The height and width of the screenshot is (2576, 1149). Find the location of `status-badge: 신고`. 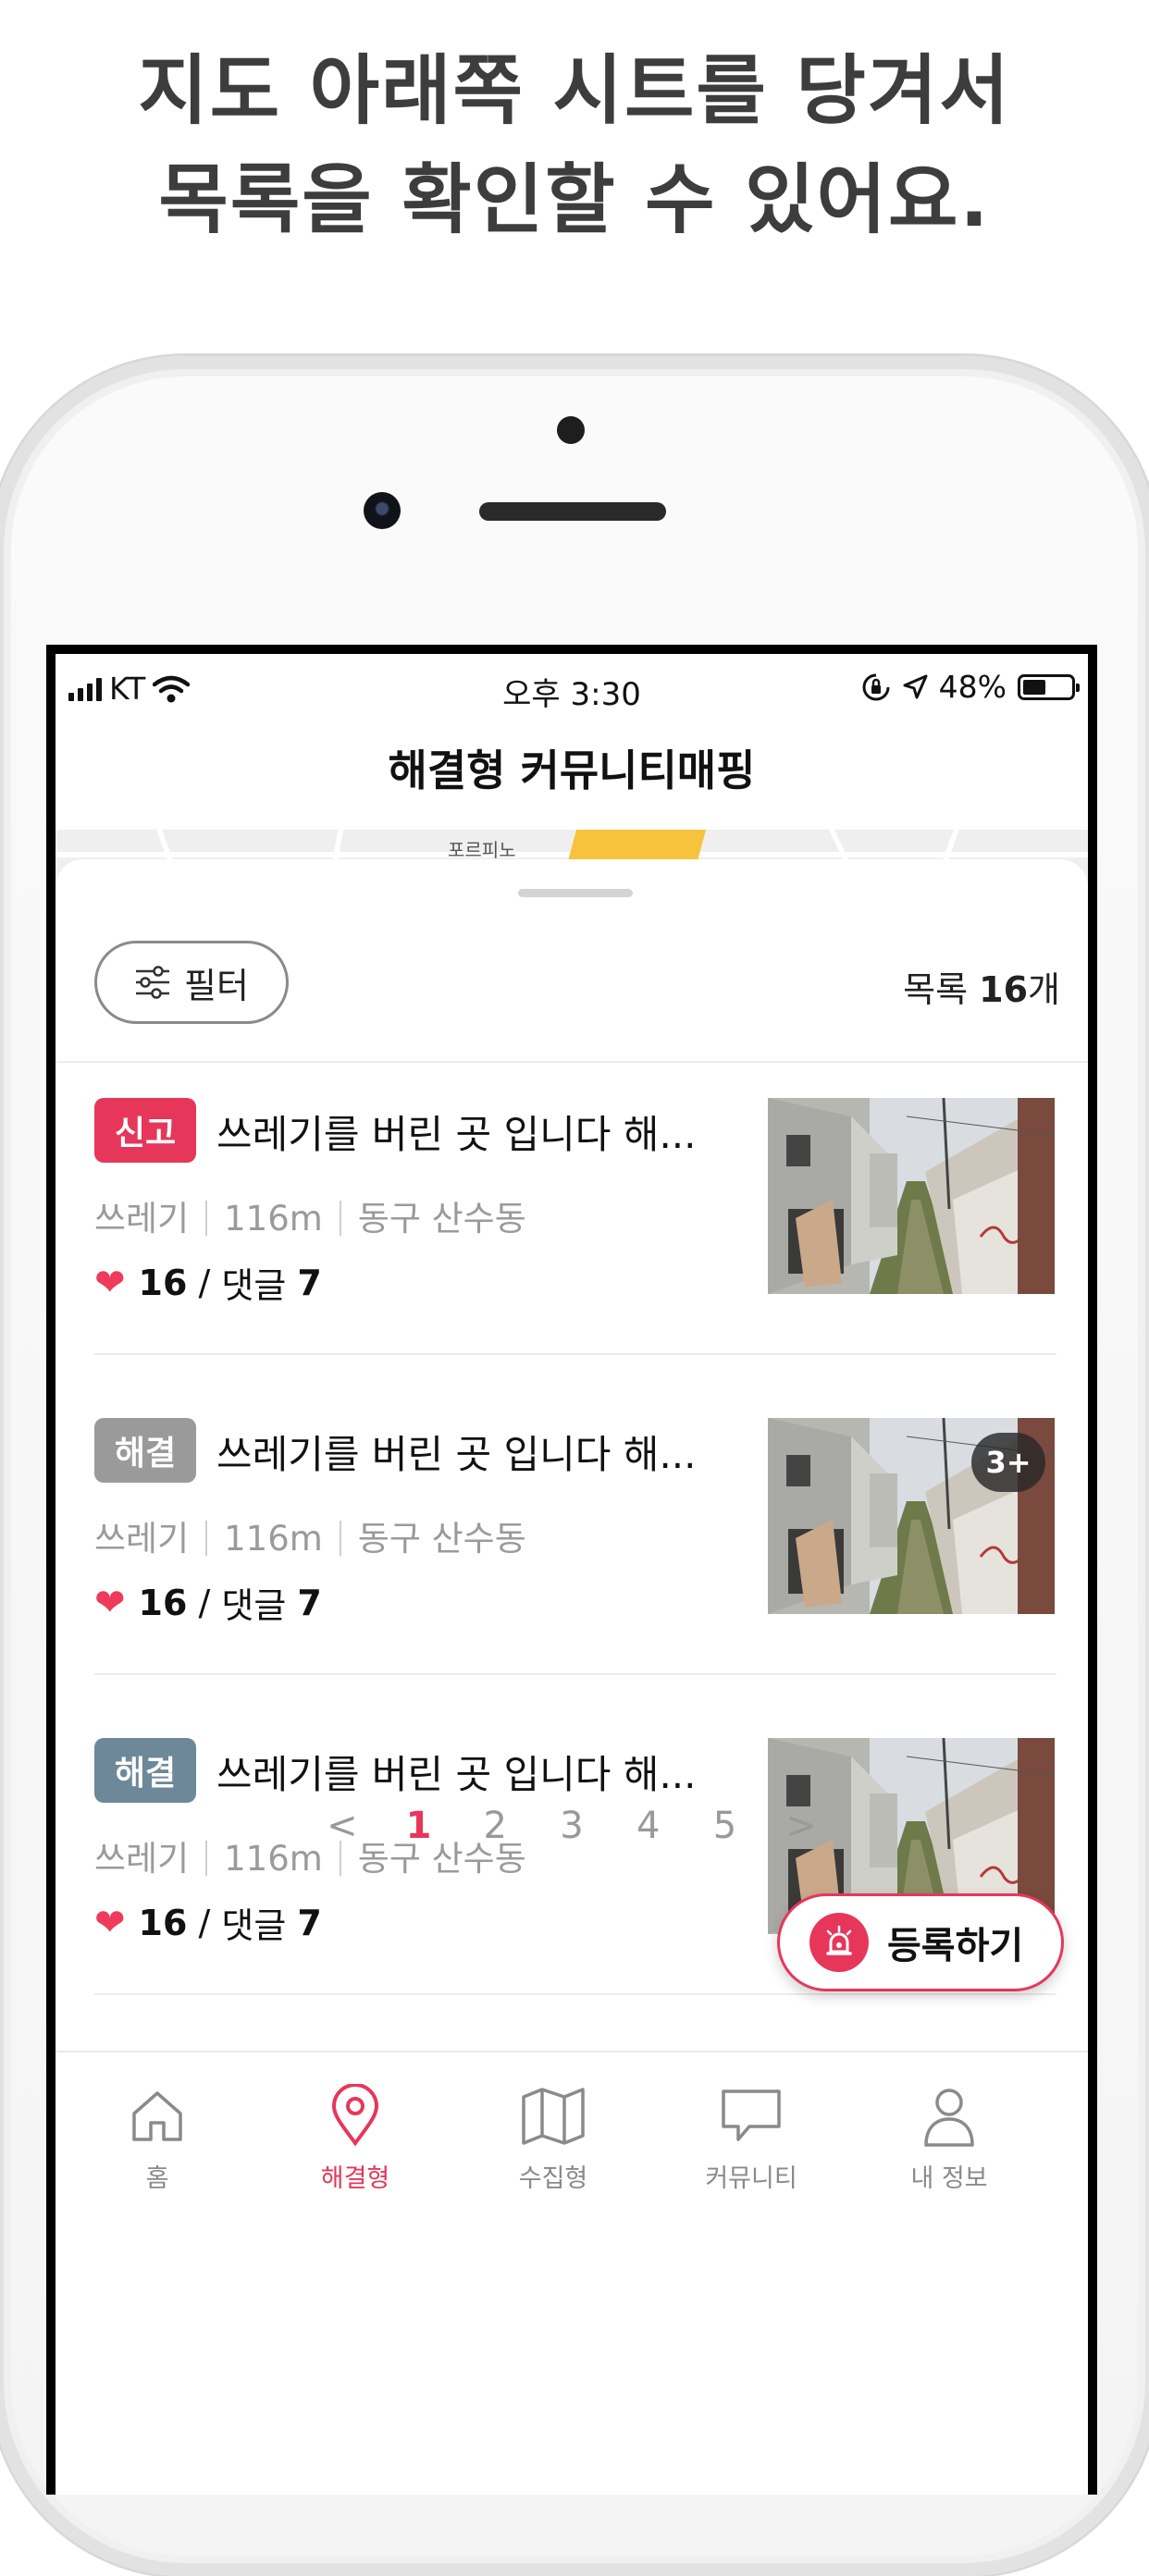

status-badge: 신고 is located at coordinates (145, 1130).